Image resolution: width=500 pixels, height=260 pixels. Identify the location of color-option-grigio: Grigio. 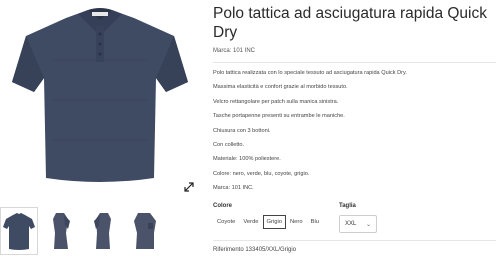
(274, 222).